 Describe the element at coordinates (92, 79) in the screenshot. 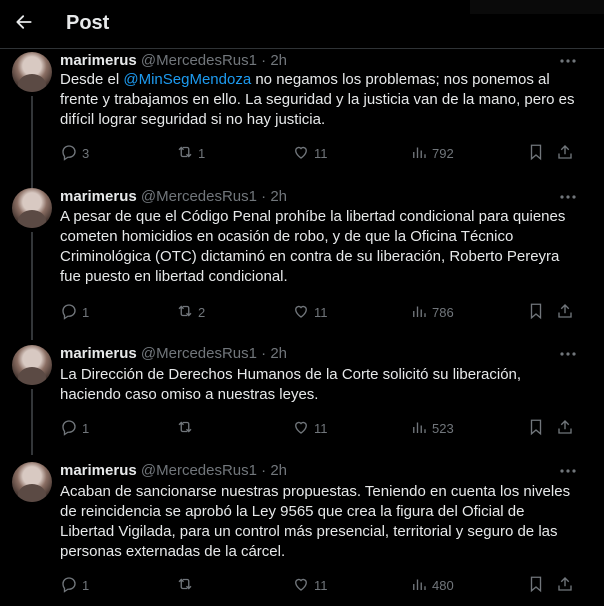

I see `tweet-text-before: Desde el` at that location.